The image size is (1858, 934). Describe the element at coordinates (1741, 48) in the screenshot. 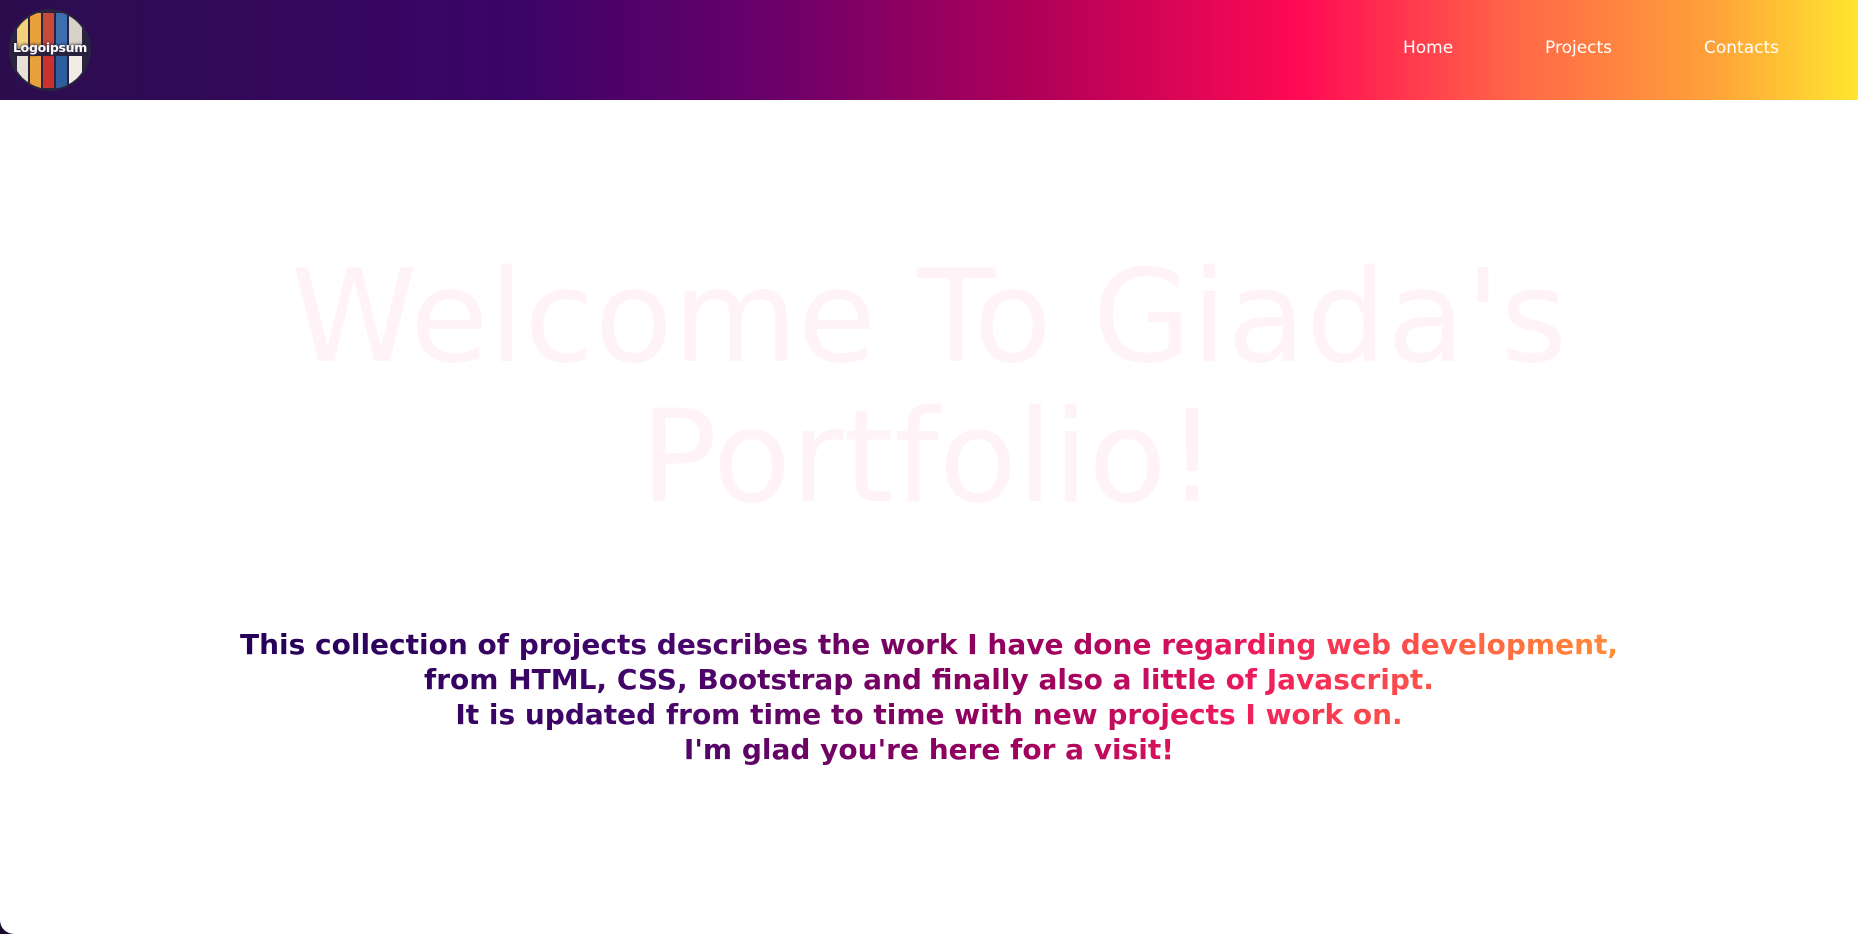

I see `nav-contacts-link: Contacts` at that location.